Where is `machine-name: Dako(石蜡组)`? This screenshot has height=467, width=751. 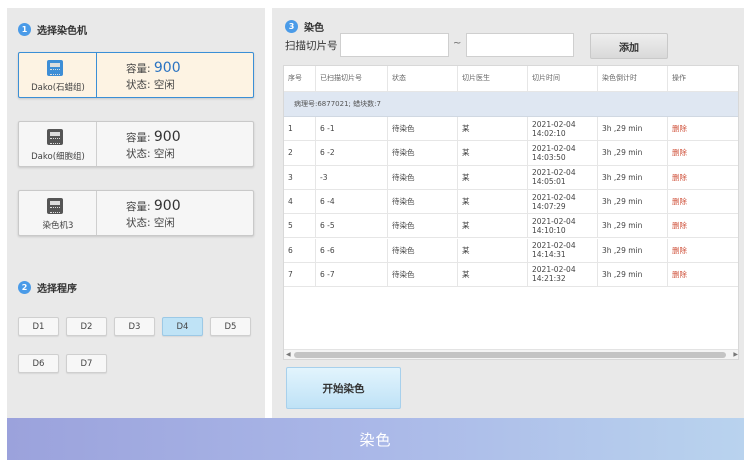 machine-name: Dako(石蜡组) is located at coordinates (58, 88).